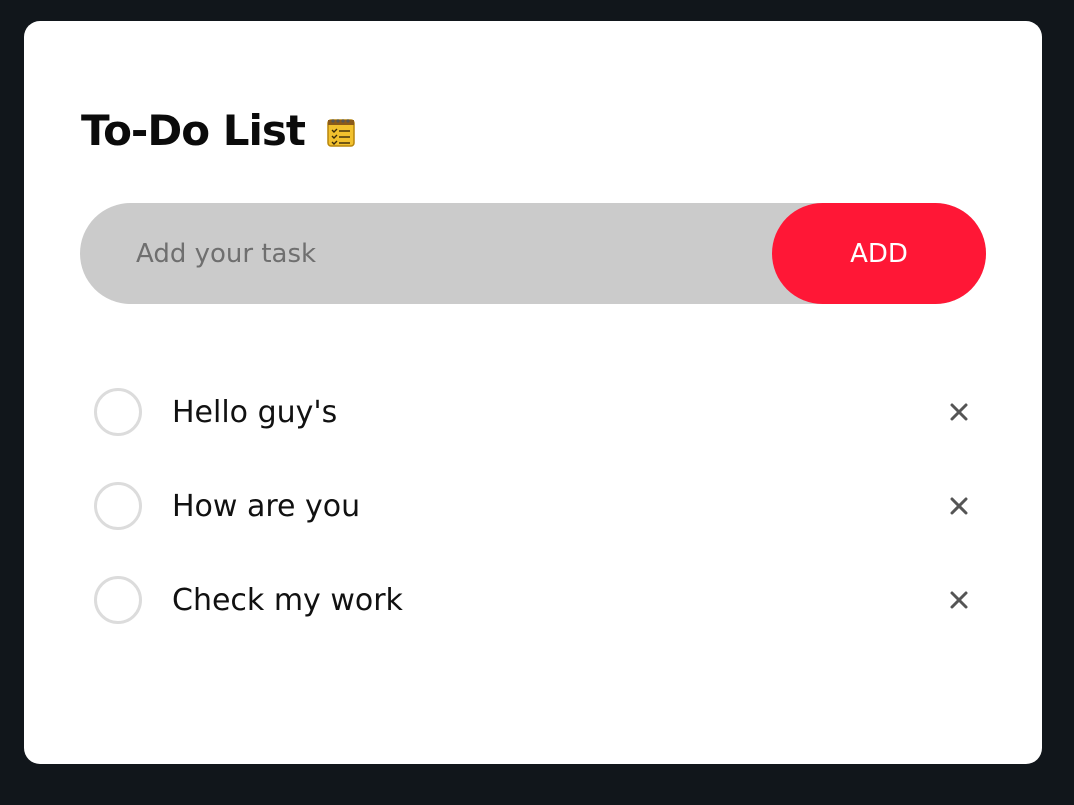 This screenshot has width=1074, height=805. I want to click on task-text: Check my work, so click(287, 600).